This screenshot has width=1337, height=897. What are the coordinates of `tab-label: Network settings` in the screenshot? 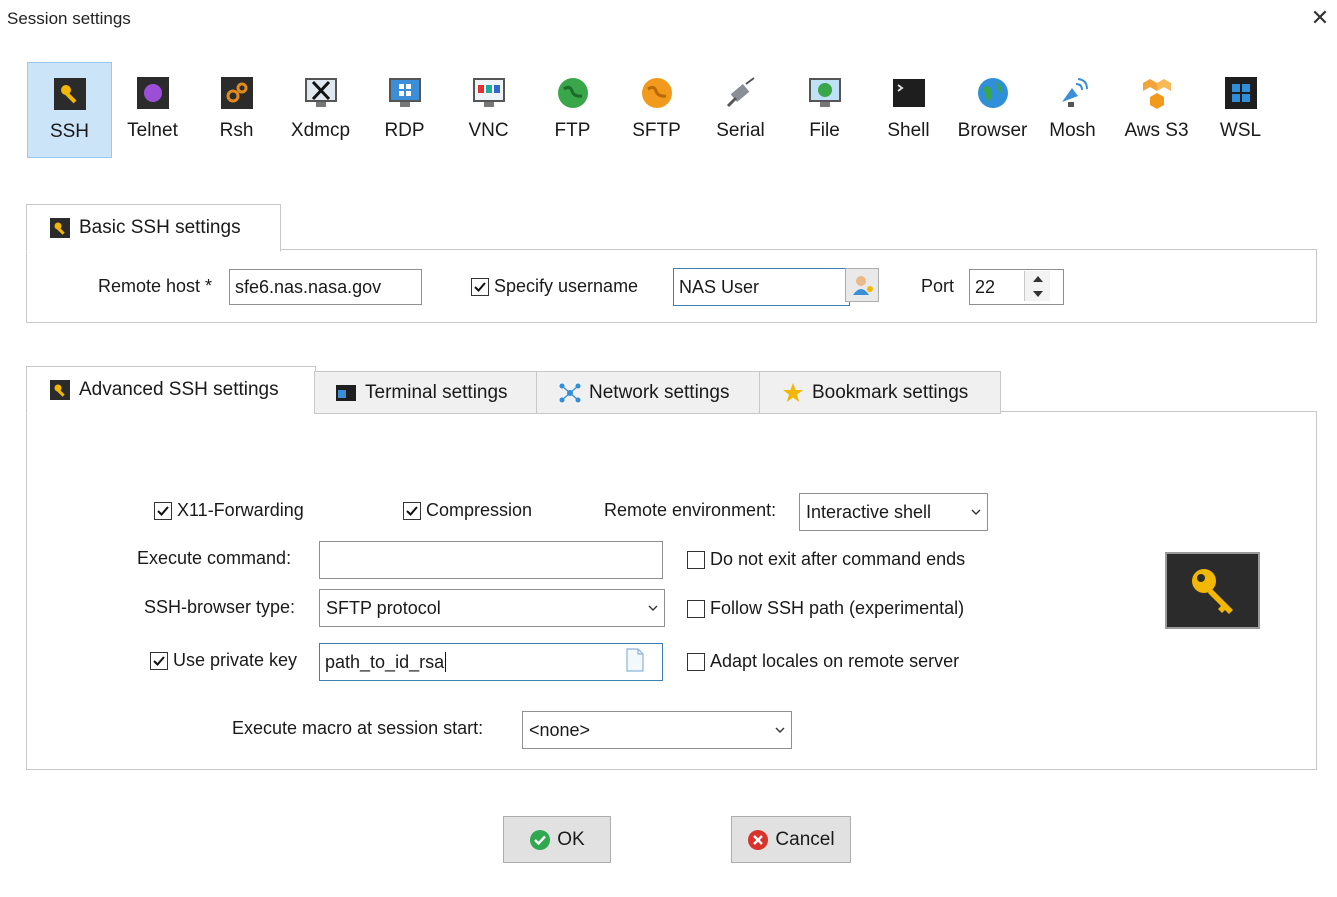 It's located at (659, 392).